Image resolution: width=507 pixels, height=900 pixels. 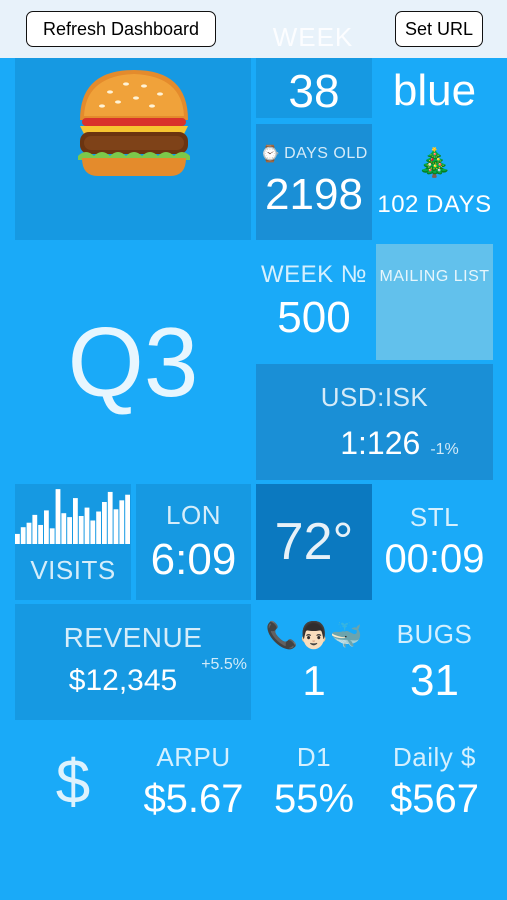 I want to click on top-bar: Refresh Dashboard Set URL, so click(x=253, y=29).